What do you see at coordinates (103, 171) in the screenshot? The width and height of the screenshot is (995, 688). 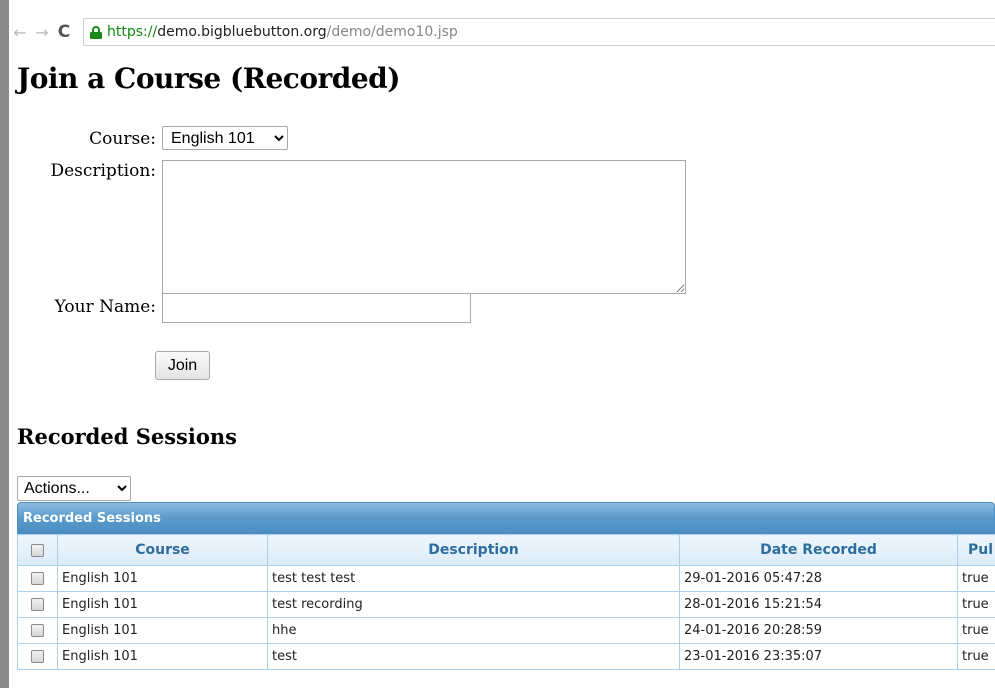 I see `description-label: Description:` at bounding box center [103, 171].